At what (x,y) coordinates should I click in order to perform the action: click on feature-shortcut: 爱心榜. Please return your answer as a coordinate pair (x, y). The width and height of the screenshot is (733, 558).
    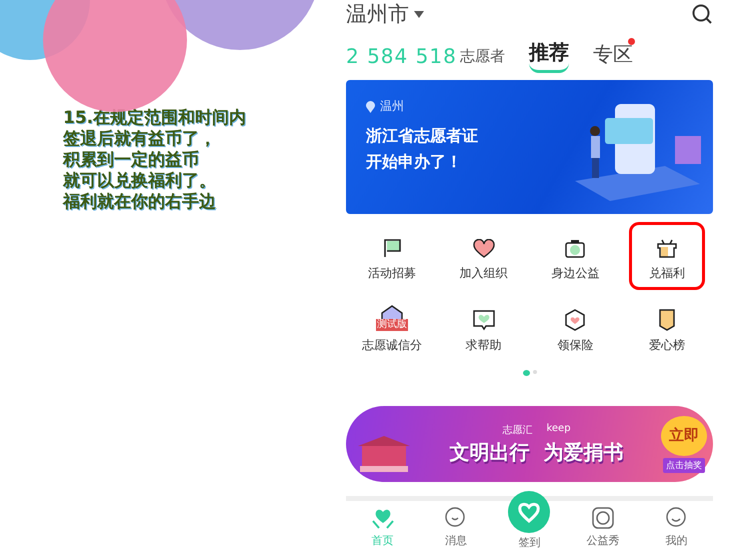
    Looking at the image, I should click on (667, 328).